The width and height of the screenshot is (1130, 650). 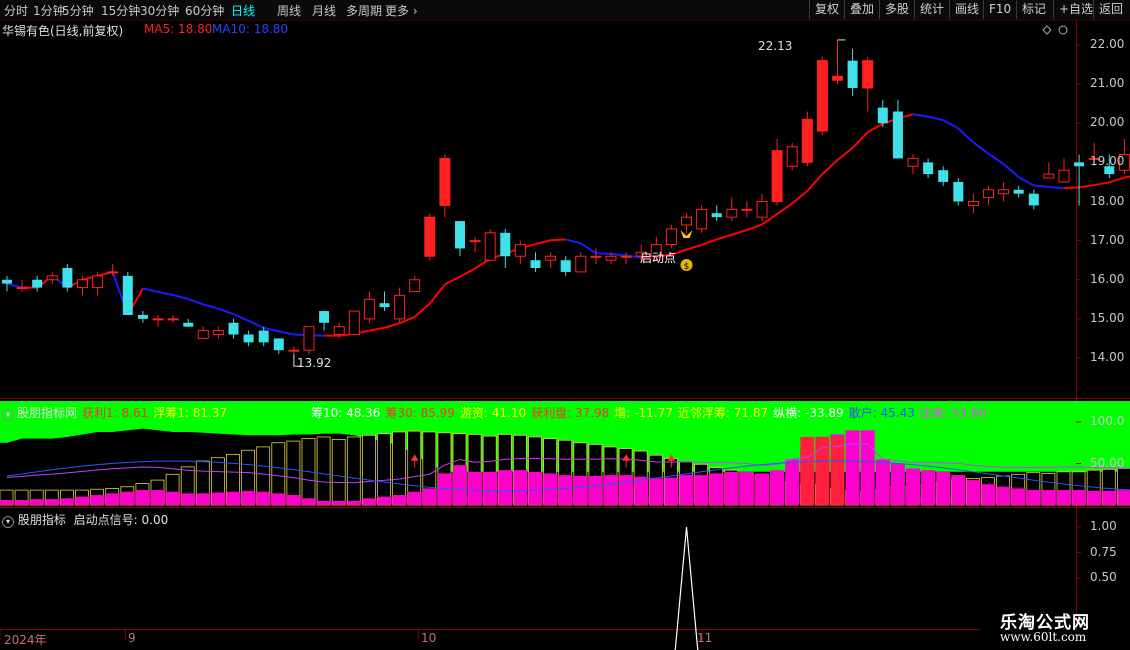 I want to click on toolbar-button-5: F10, so click(x=999, y=9).